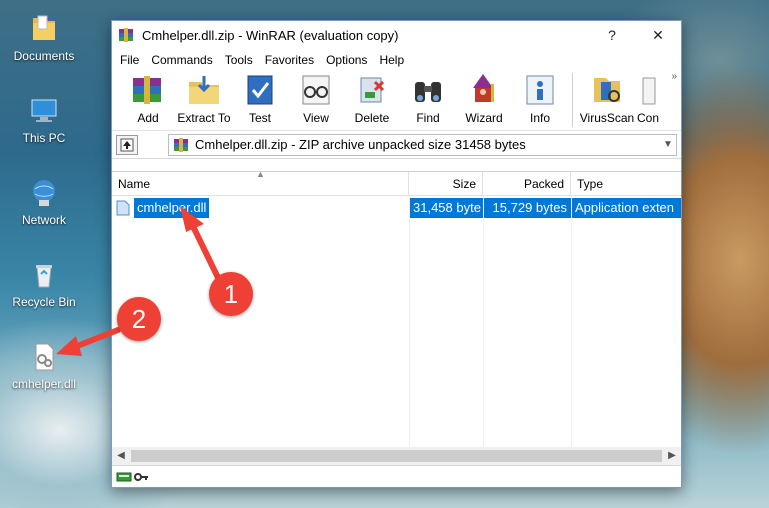  Describe the element at coordinates (139, 319) in the screenshot. I see `step-badge-2: 2` at that location.